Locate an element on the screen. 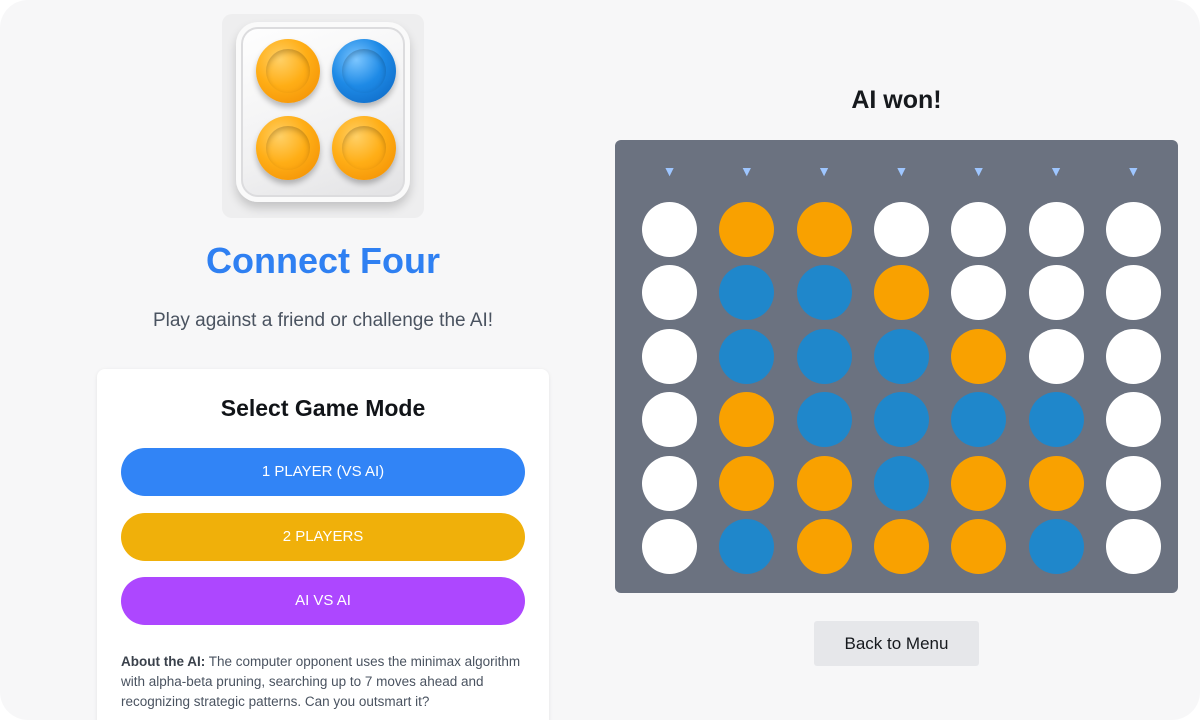 The height and width of the screenshot is (720, 1200). drop-column-5-arrow-icon: ▼ is located at coordinates (979, 171).